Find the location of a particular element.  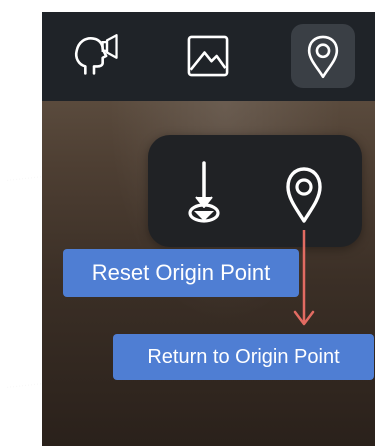

image-tool-button is located at coordinates (208, 56).